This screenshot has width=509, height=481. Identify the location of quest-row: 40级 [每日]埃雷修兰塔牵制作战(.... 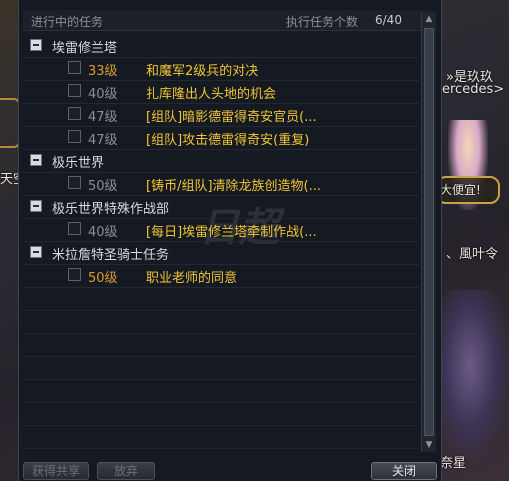
(221, 230).